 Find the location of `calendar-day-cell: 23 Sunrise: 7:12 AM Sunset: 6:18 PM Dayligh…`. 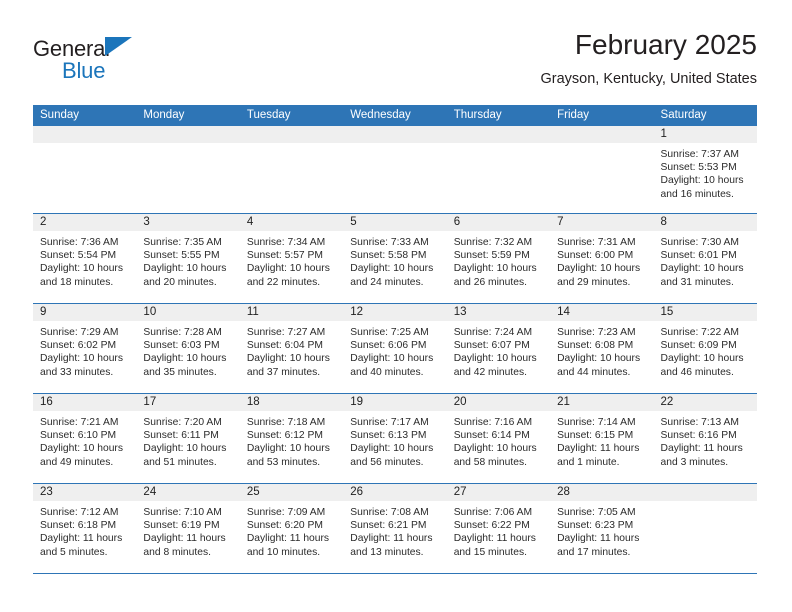

calendar-day-cell: 23 Sunrise: 7:12 AM Sunset: 6:18 PM Dayligh… is located at coordinates (85, 528).